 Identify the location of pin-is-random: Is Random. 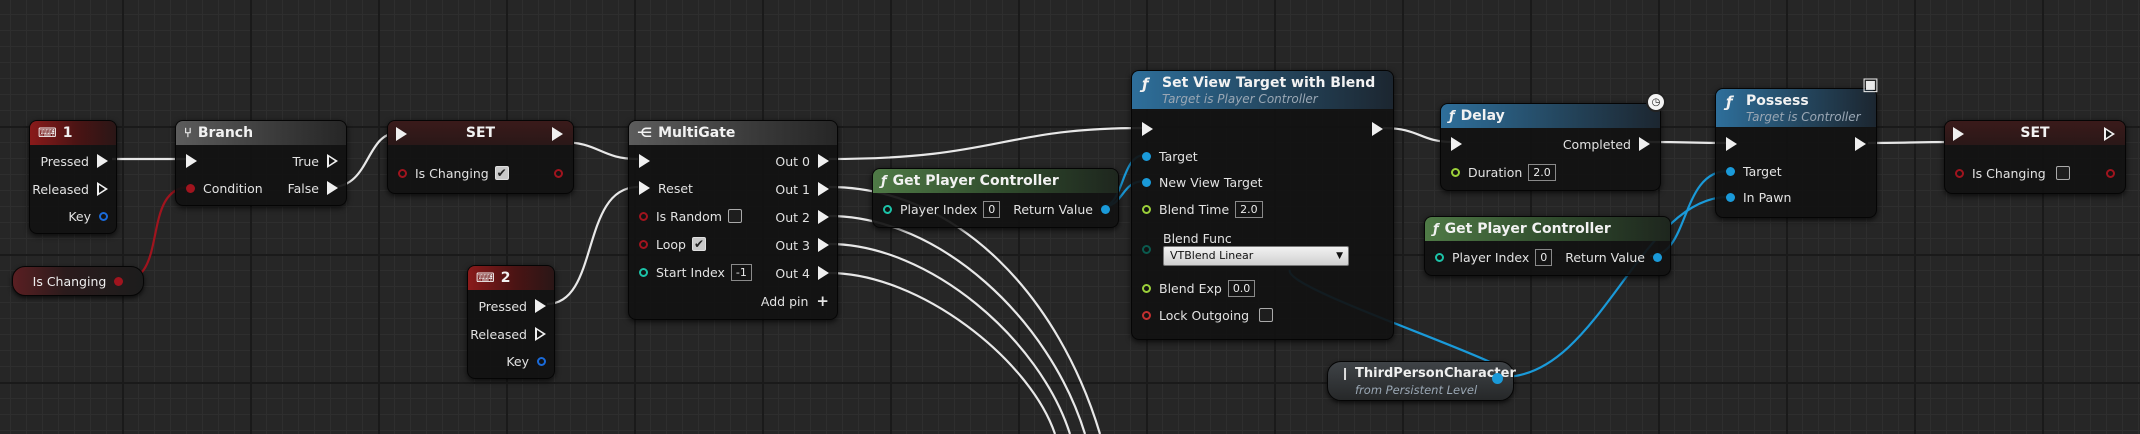
(690, 216).